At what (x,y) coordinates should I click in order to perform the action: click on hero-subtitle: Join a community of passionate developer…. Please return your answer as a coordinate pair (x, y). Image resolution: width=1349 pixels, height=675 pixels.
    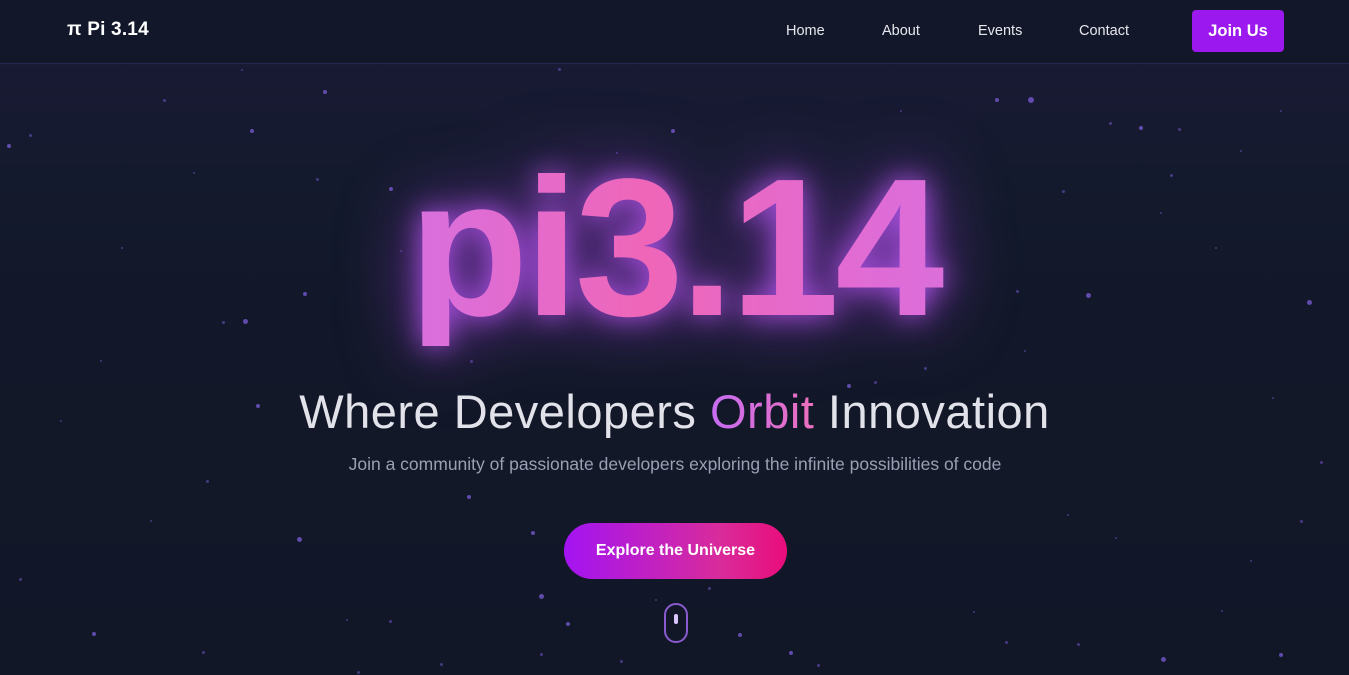
    Looking at the image, I should click on (675, 464).